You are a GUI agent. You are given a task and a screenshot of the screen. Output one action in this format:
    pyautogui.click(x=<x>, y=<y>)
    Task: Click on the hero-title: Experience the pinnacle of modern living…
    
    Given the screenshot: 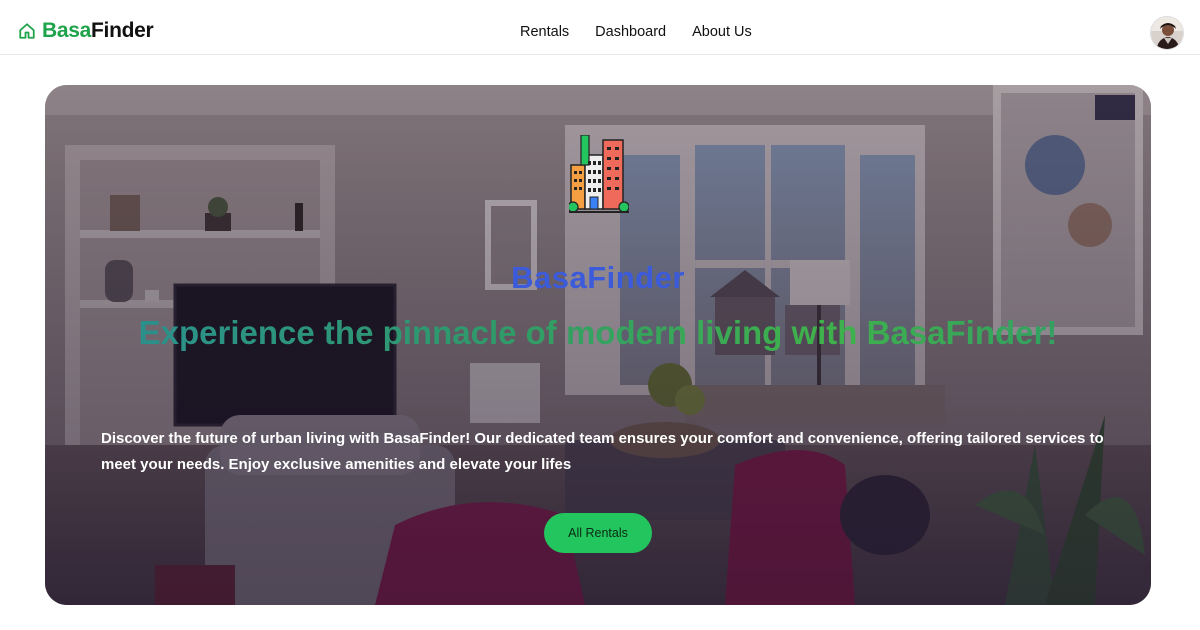 What is the action you would take?
    pyautogui.click(x=598, y=333)
    